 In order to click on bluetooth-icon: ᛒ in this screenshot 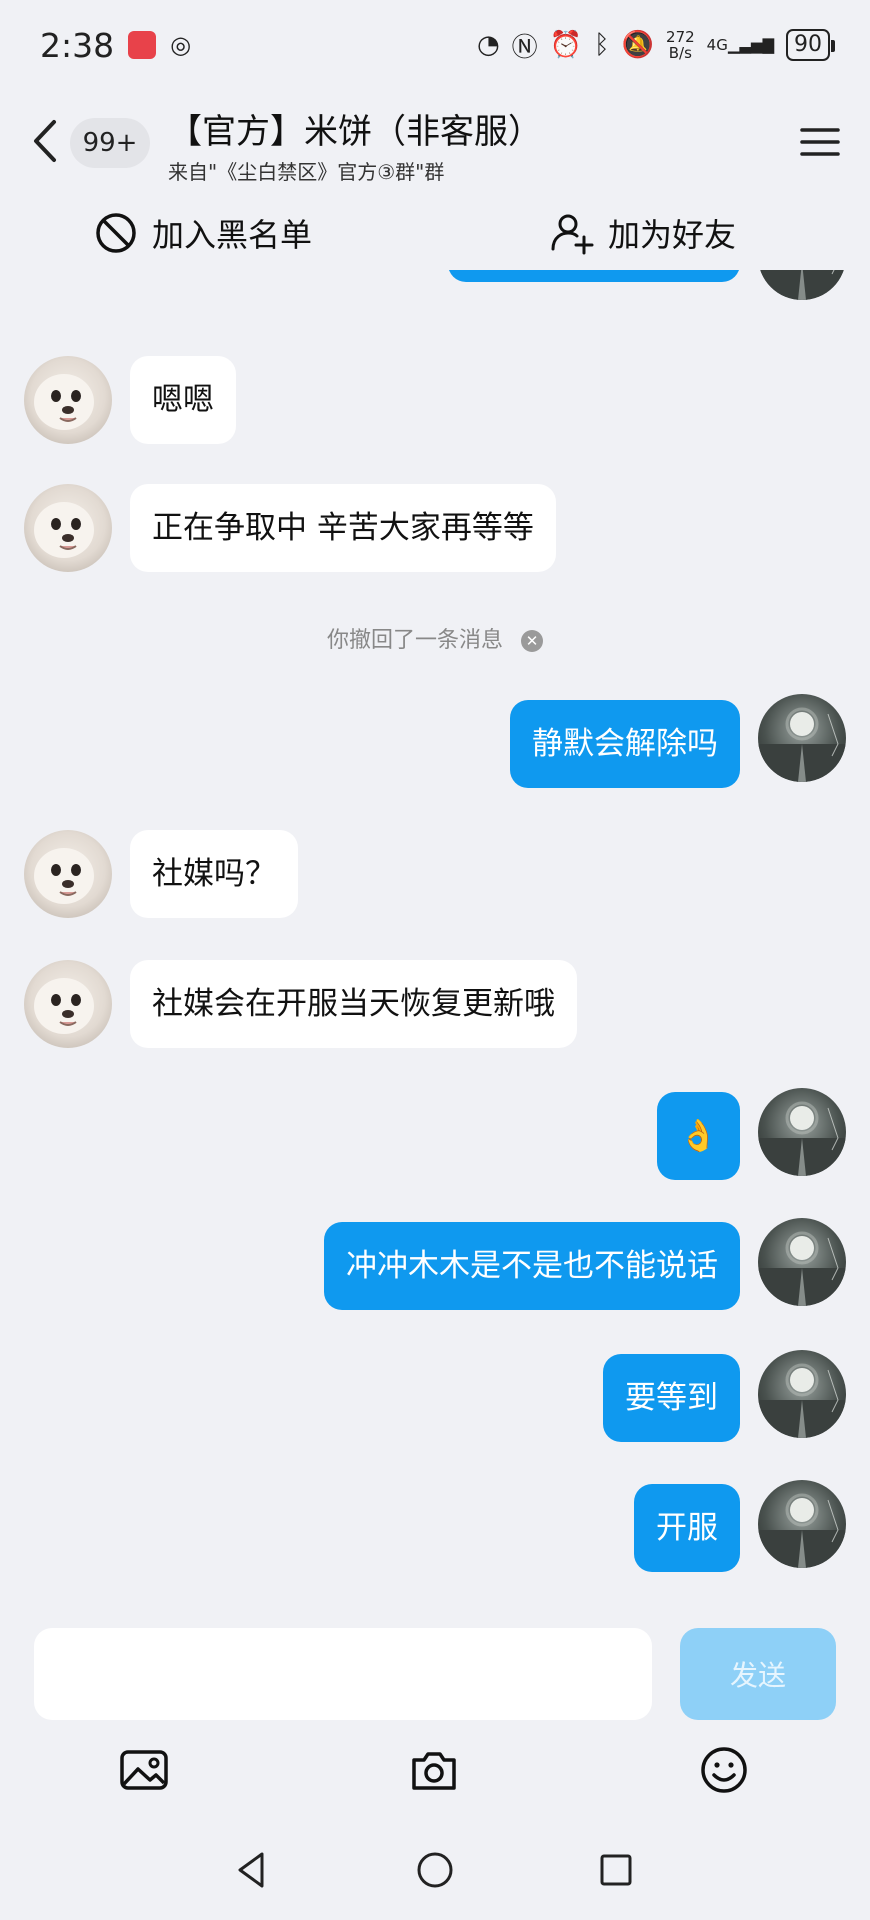, I will do `click(602, 45)`.